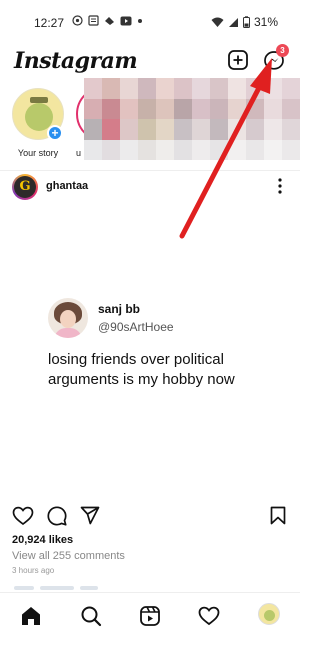 This screenshot has width=320, height=645. What do you see at coordinates (126, 20) in the screenshot?
I see `youtube-icon` at bounding box center [126, 20].